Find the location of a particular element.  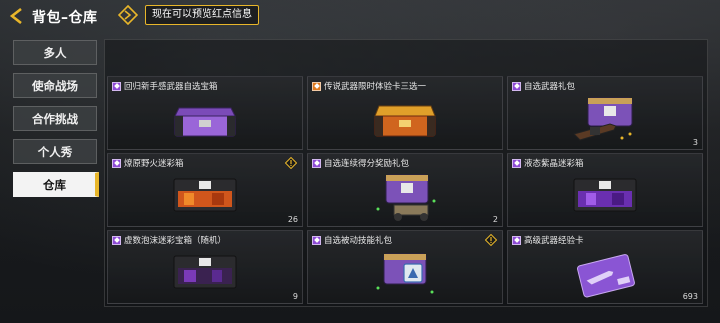

item-cell: 燎原野火迷彩箱 26 is located at coordinates (205, 190).